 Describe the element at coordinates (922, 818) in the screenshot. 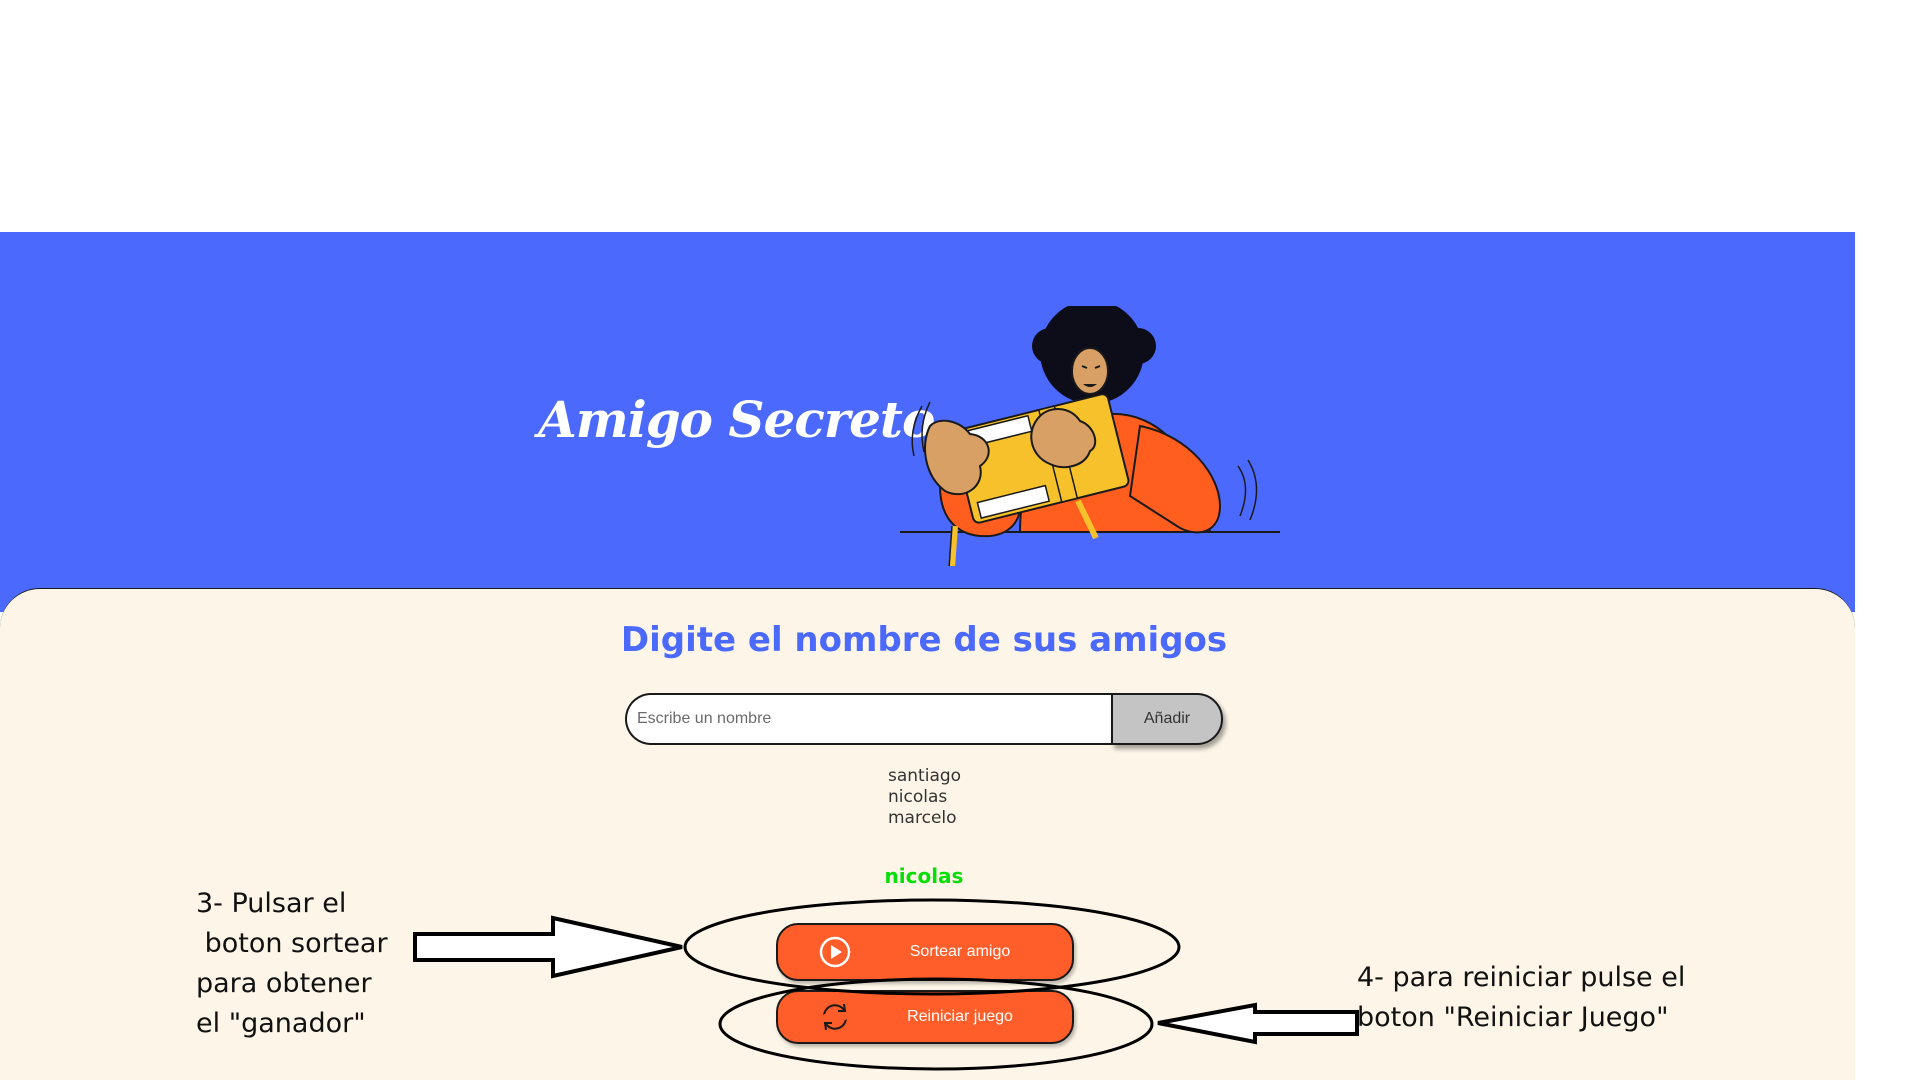

I see `friend-item: marcelo` at that location.